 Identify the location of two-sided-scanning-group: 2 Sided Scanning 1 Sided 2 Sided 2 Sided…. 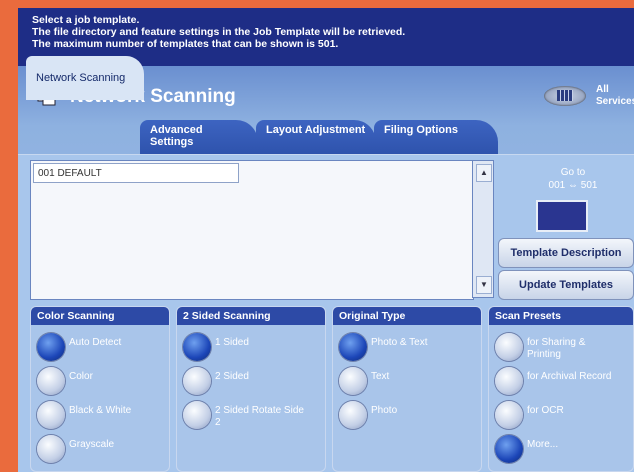
(251, 389).